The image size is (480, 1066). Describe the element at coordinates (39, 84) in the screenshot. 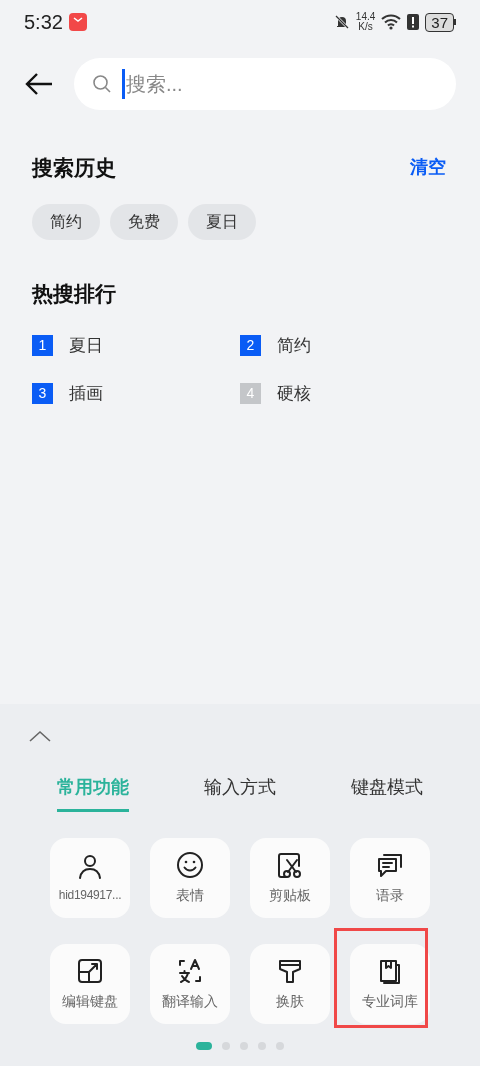

I see `back-arrow-icon` at that location.